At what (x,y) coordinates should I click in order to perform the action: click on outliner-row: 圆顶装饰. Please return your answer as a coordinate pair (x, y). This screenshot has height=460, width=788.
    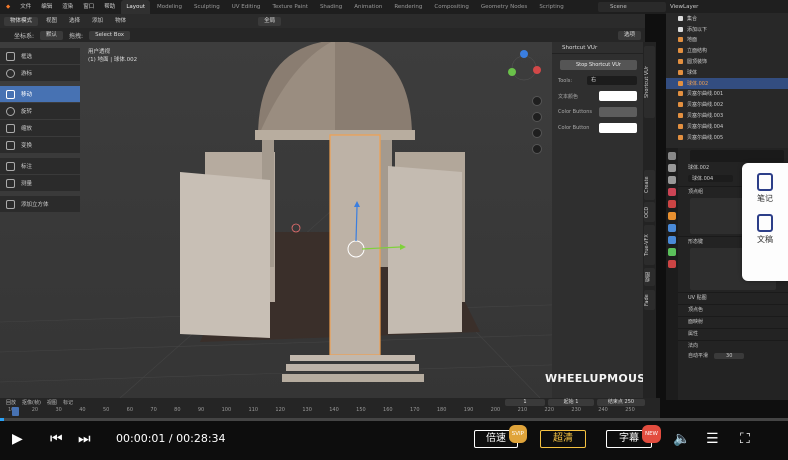
    Looking at the image, I should click on (727, 61).